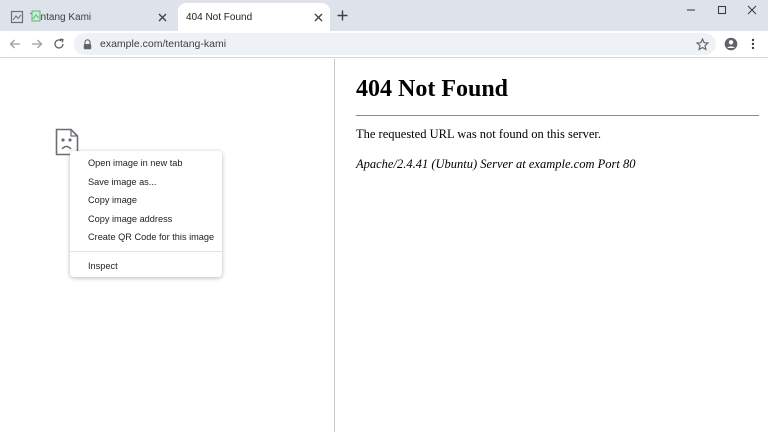 The width and height of the screenshot is (768, 432). What do you see at coordinates (59, 44) in the screenshot?
I see `reload-icon` at bounding box center [59, 44].